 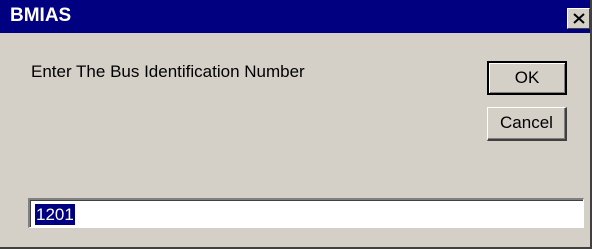 What do you see at coordinates (295, 16) in the screenshot?
I see `title-bar: BMIAS` at bounding box center [295, 16].